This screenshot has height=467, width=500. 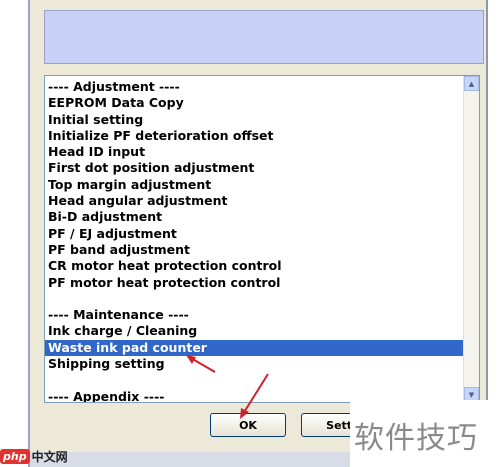 What do you see at coordinates (255, 234) in the screenshot?
I see `list-item-pf-ej: PF / EJ adjustment` at bounding box center [255, 234].